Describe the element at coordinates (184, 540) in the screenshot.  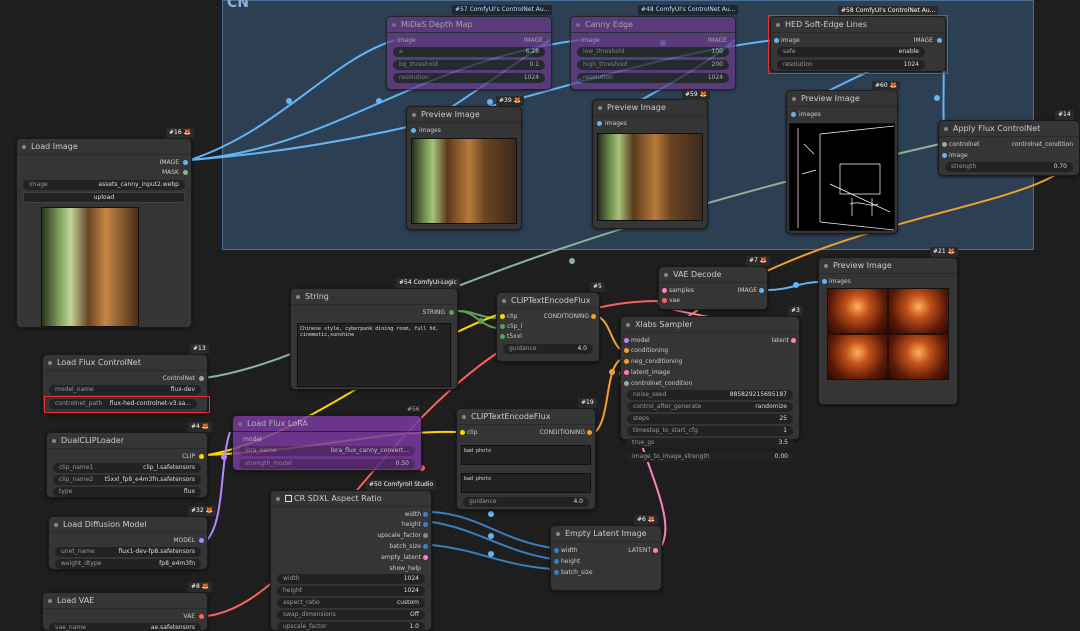
I see `output-model: MODEL` at that location.